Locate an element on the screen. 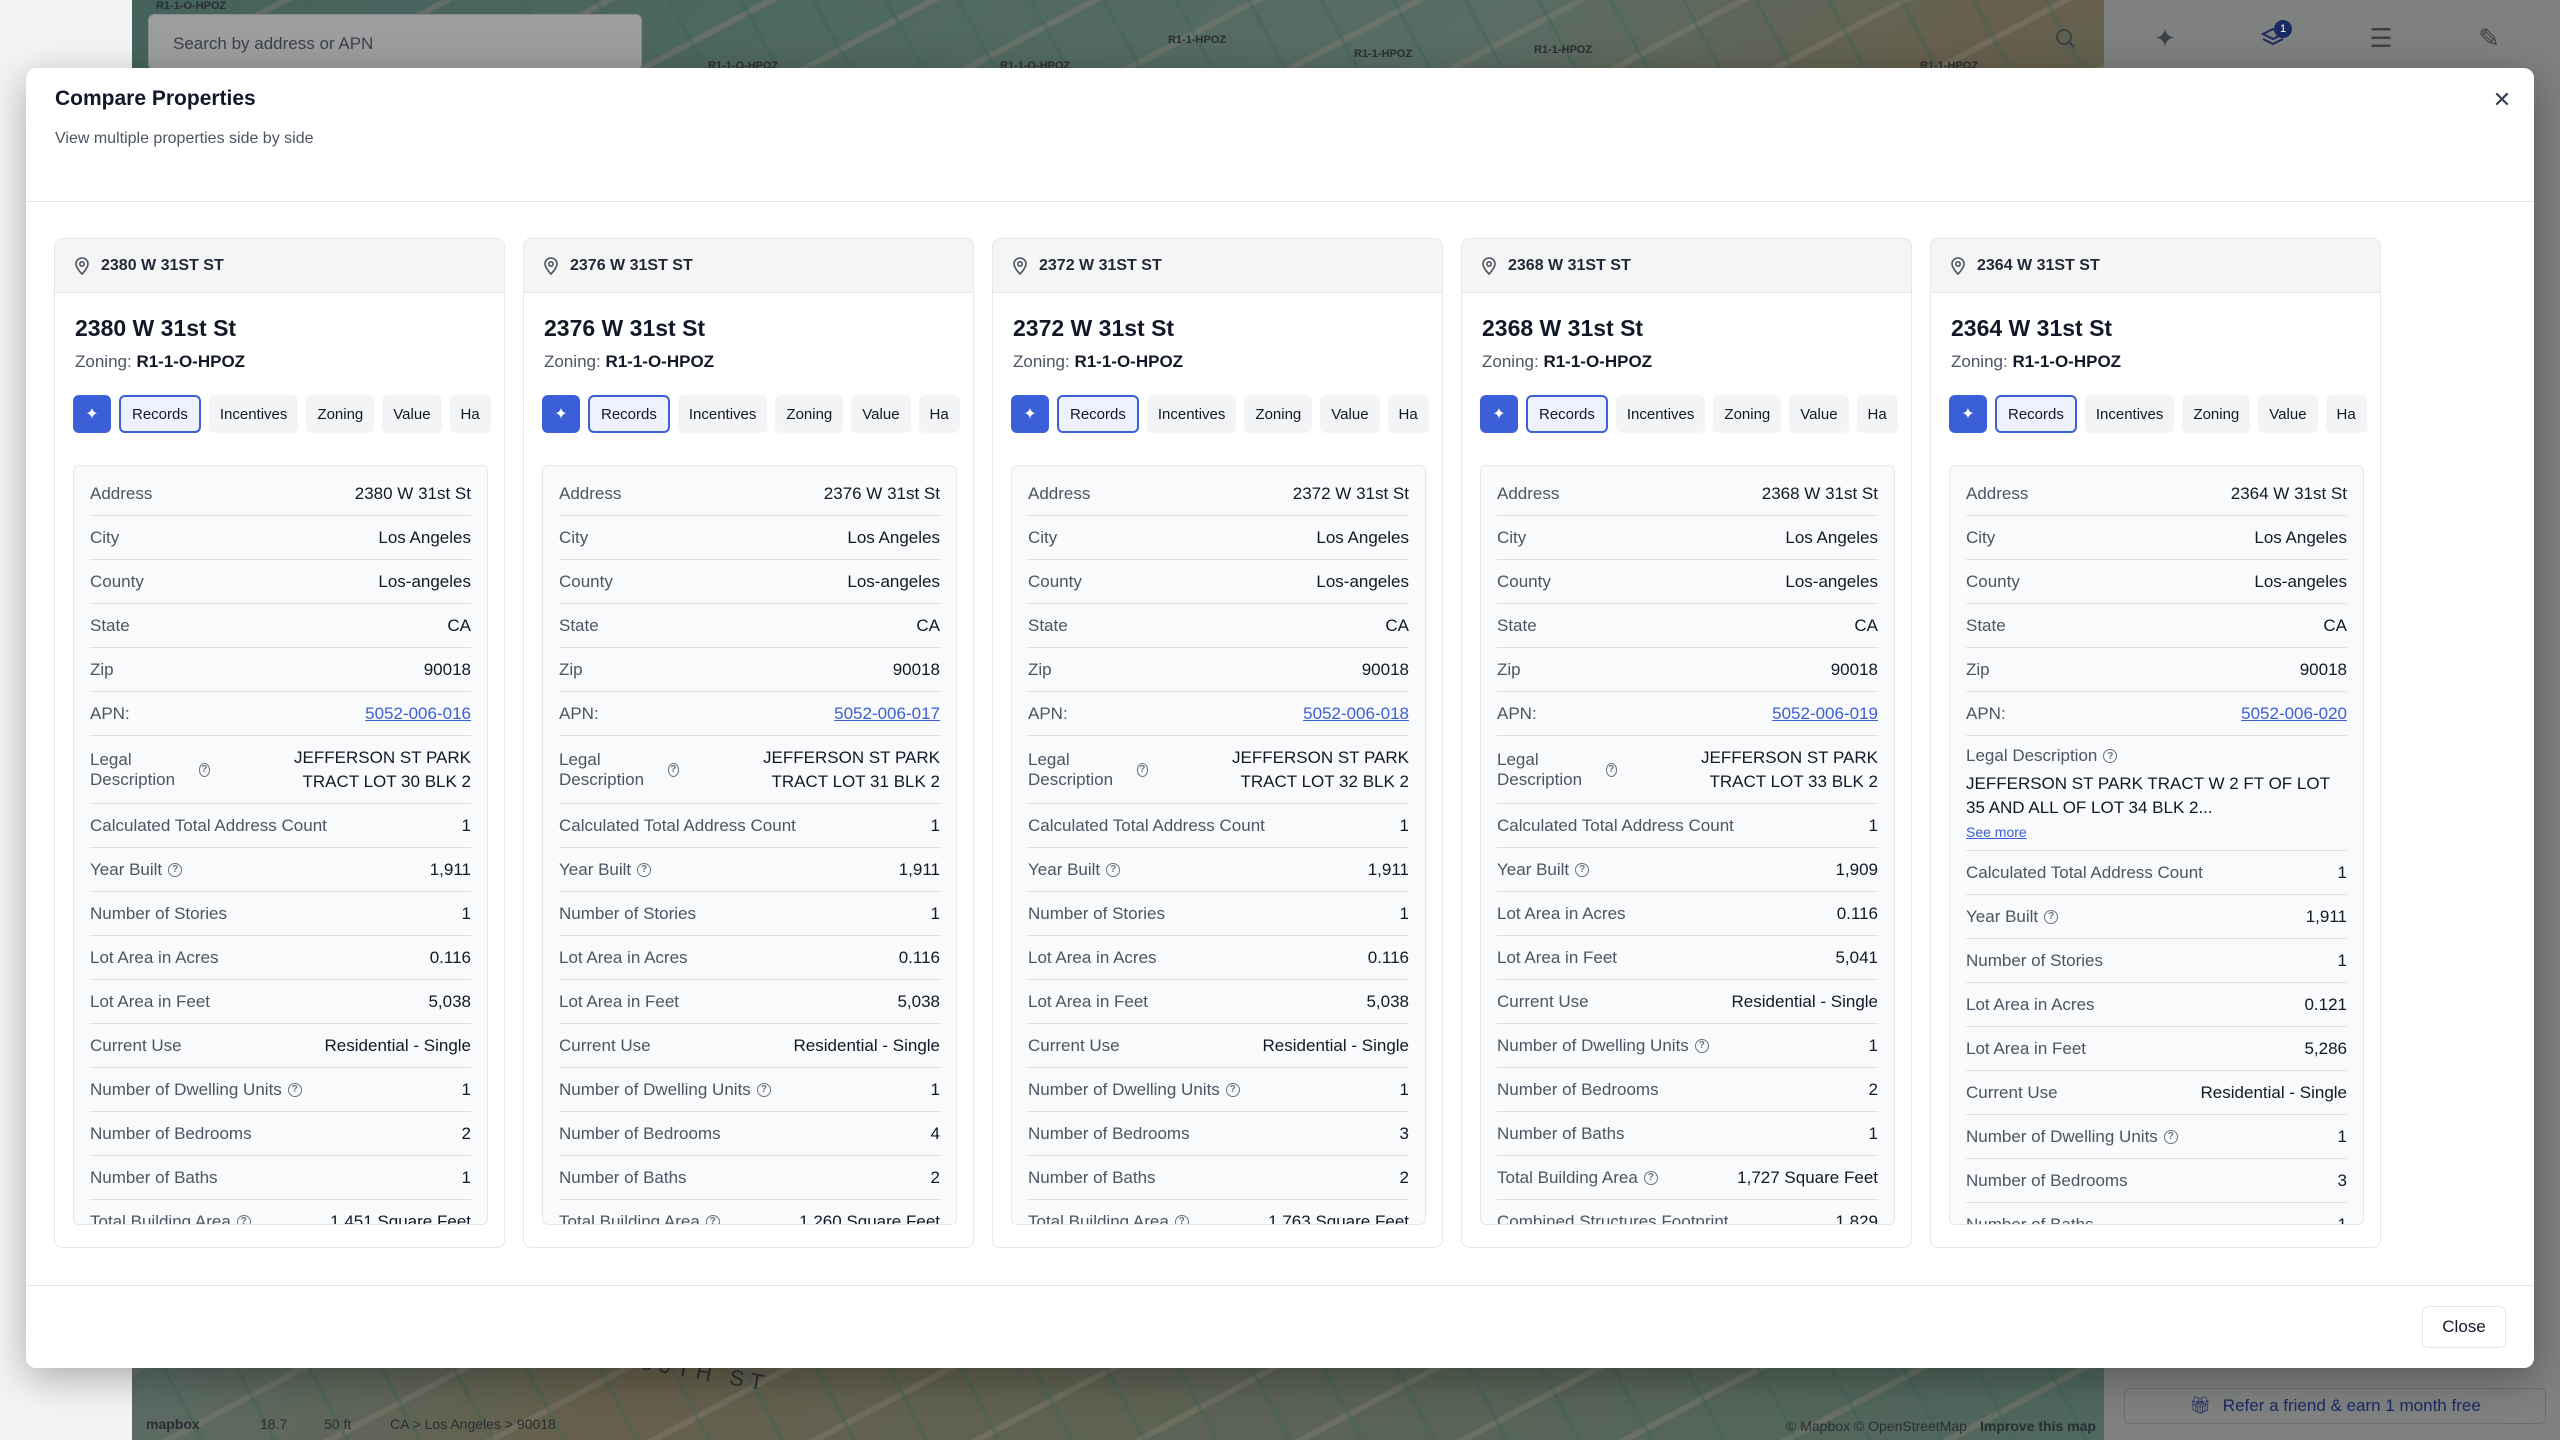  record-label: Legal Description is located at coordinates (133, 769).